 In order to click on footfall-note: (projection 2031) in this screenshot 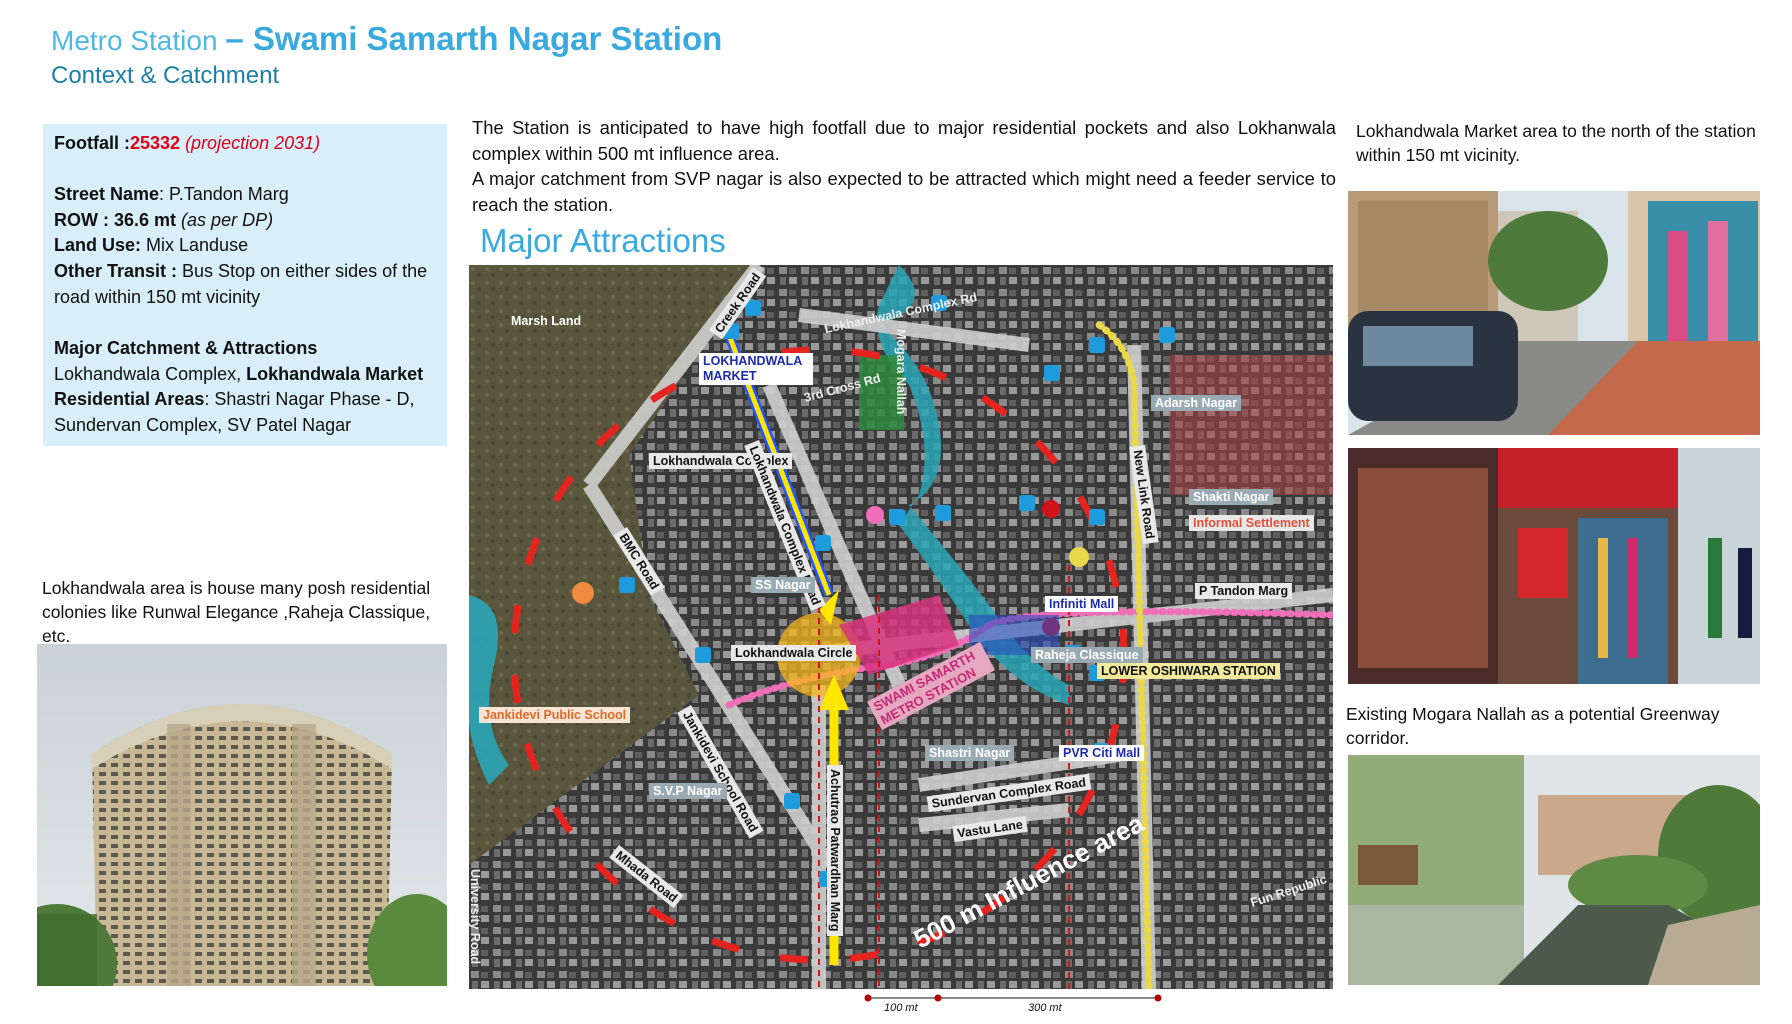, I will do `click(253, 143)`.